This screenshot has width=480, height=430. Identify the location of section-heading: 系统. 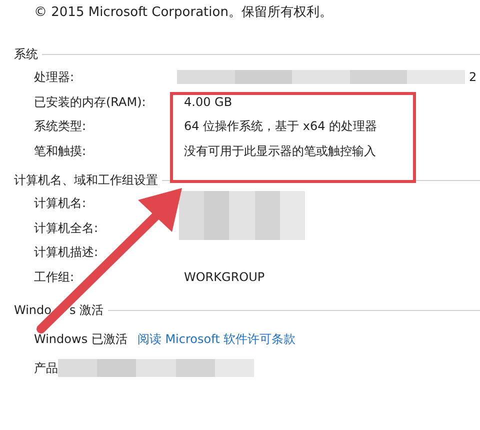
(26, 54).